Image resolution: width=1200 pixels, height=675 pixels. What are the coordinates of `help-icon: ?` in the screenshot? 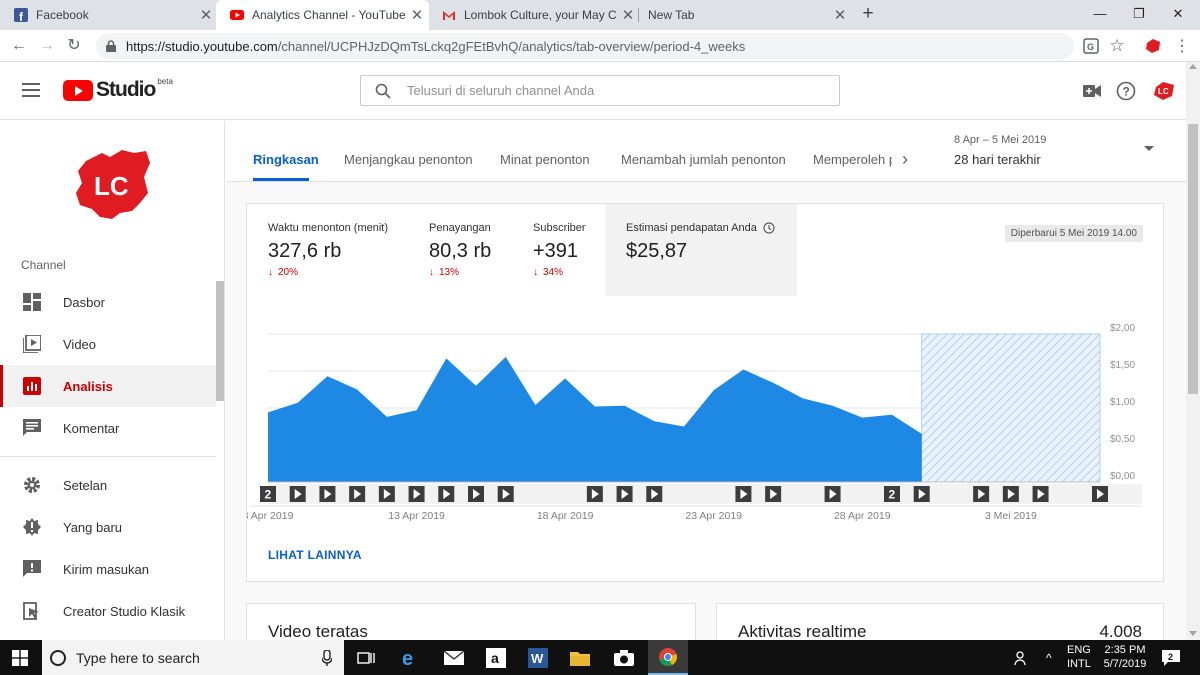 It's located at (1126, 91).